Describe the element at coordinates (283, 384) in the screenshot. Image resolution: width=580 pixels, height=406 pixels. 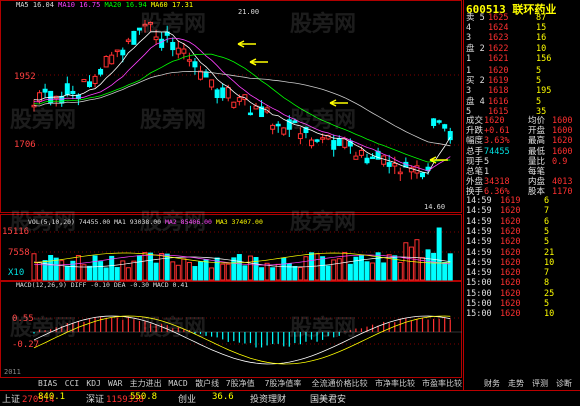
I see `indicator-tab-8: 7股净值率` at that location.